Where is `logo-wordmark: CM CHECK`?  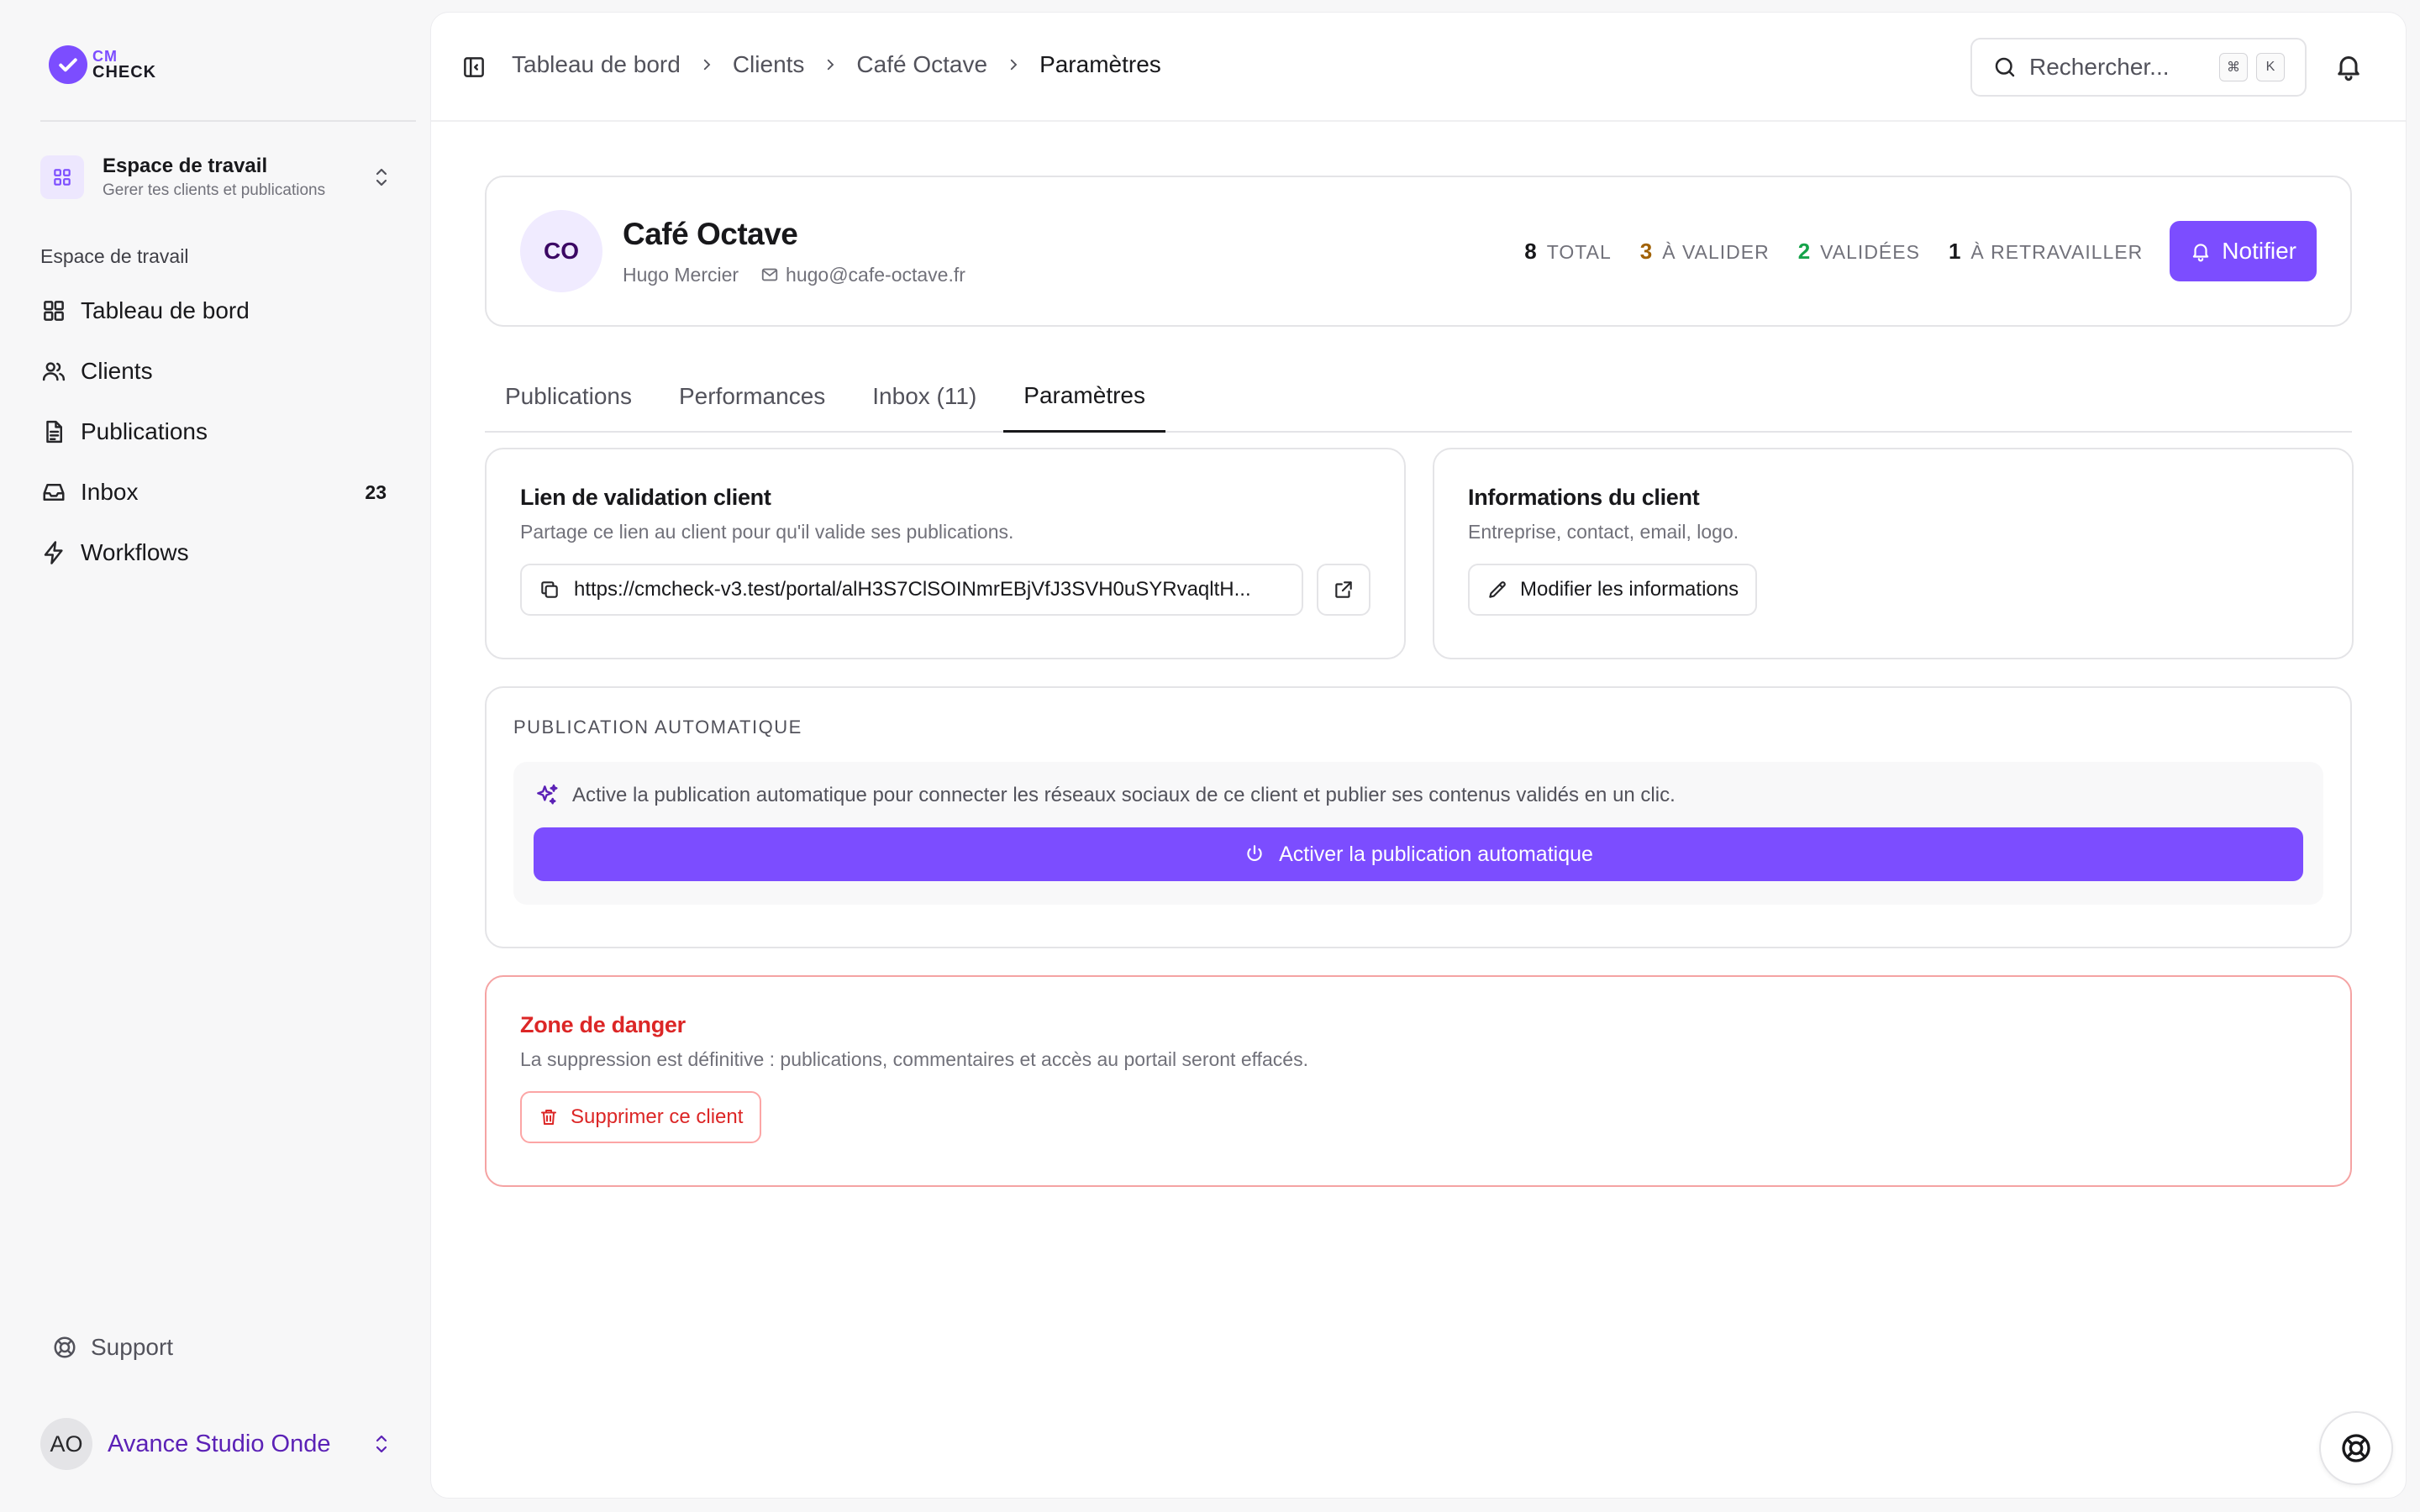
logo-wordmark: CM CHECK is located at coordinates (124, 65).